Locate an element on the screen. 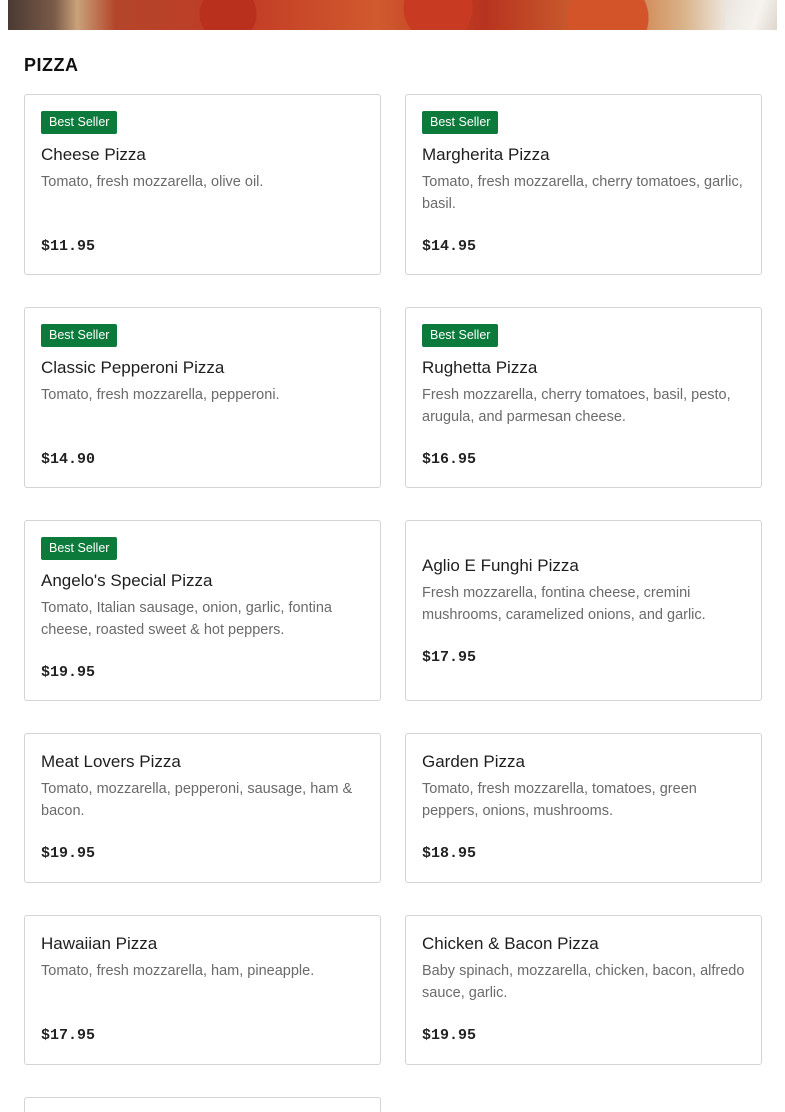 This screenshot has height=1112, width=785. menu-item-price: $14.95 is located at coordinates (449, 246).